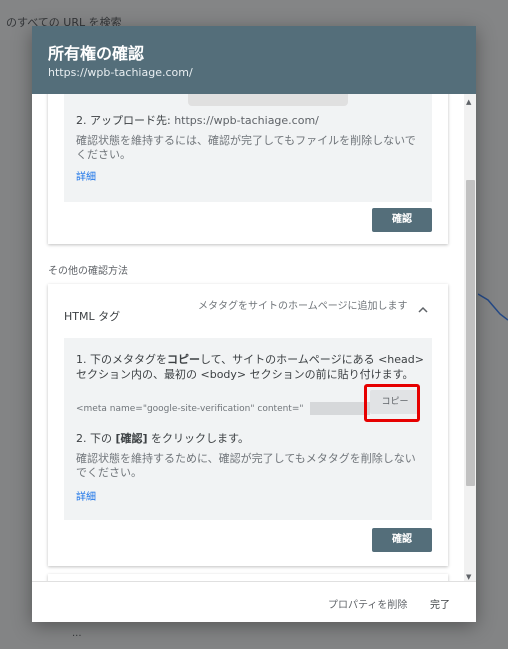 The width and height of the screenshot is (508, 649). What do you see at coordinates (468, 102) in the screenshot?
I see `scroll-up-arrow-icon: ▲` at bounding box center [468, 102].